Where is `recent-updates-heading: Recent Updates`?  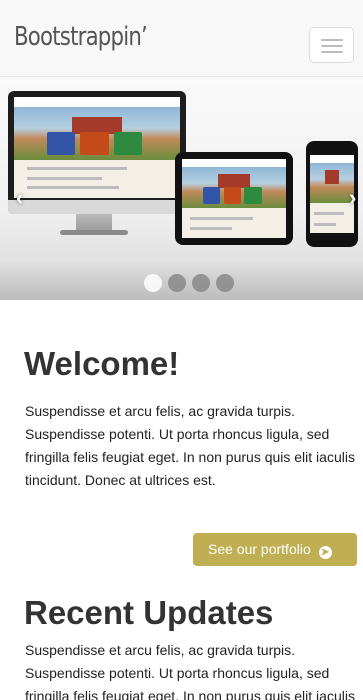 recent-updates-heading: Recent Updates is located at coordinates (149, 612).